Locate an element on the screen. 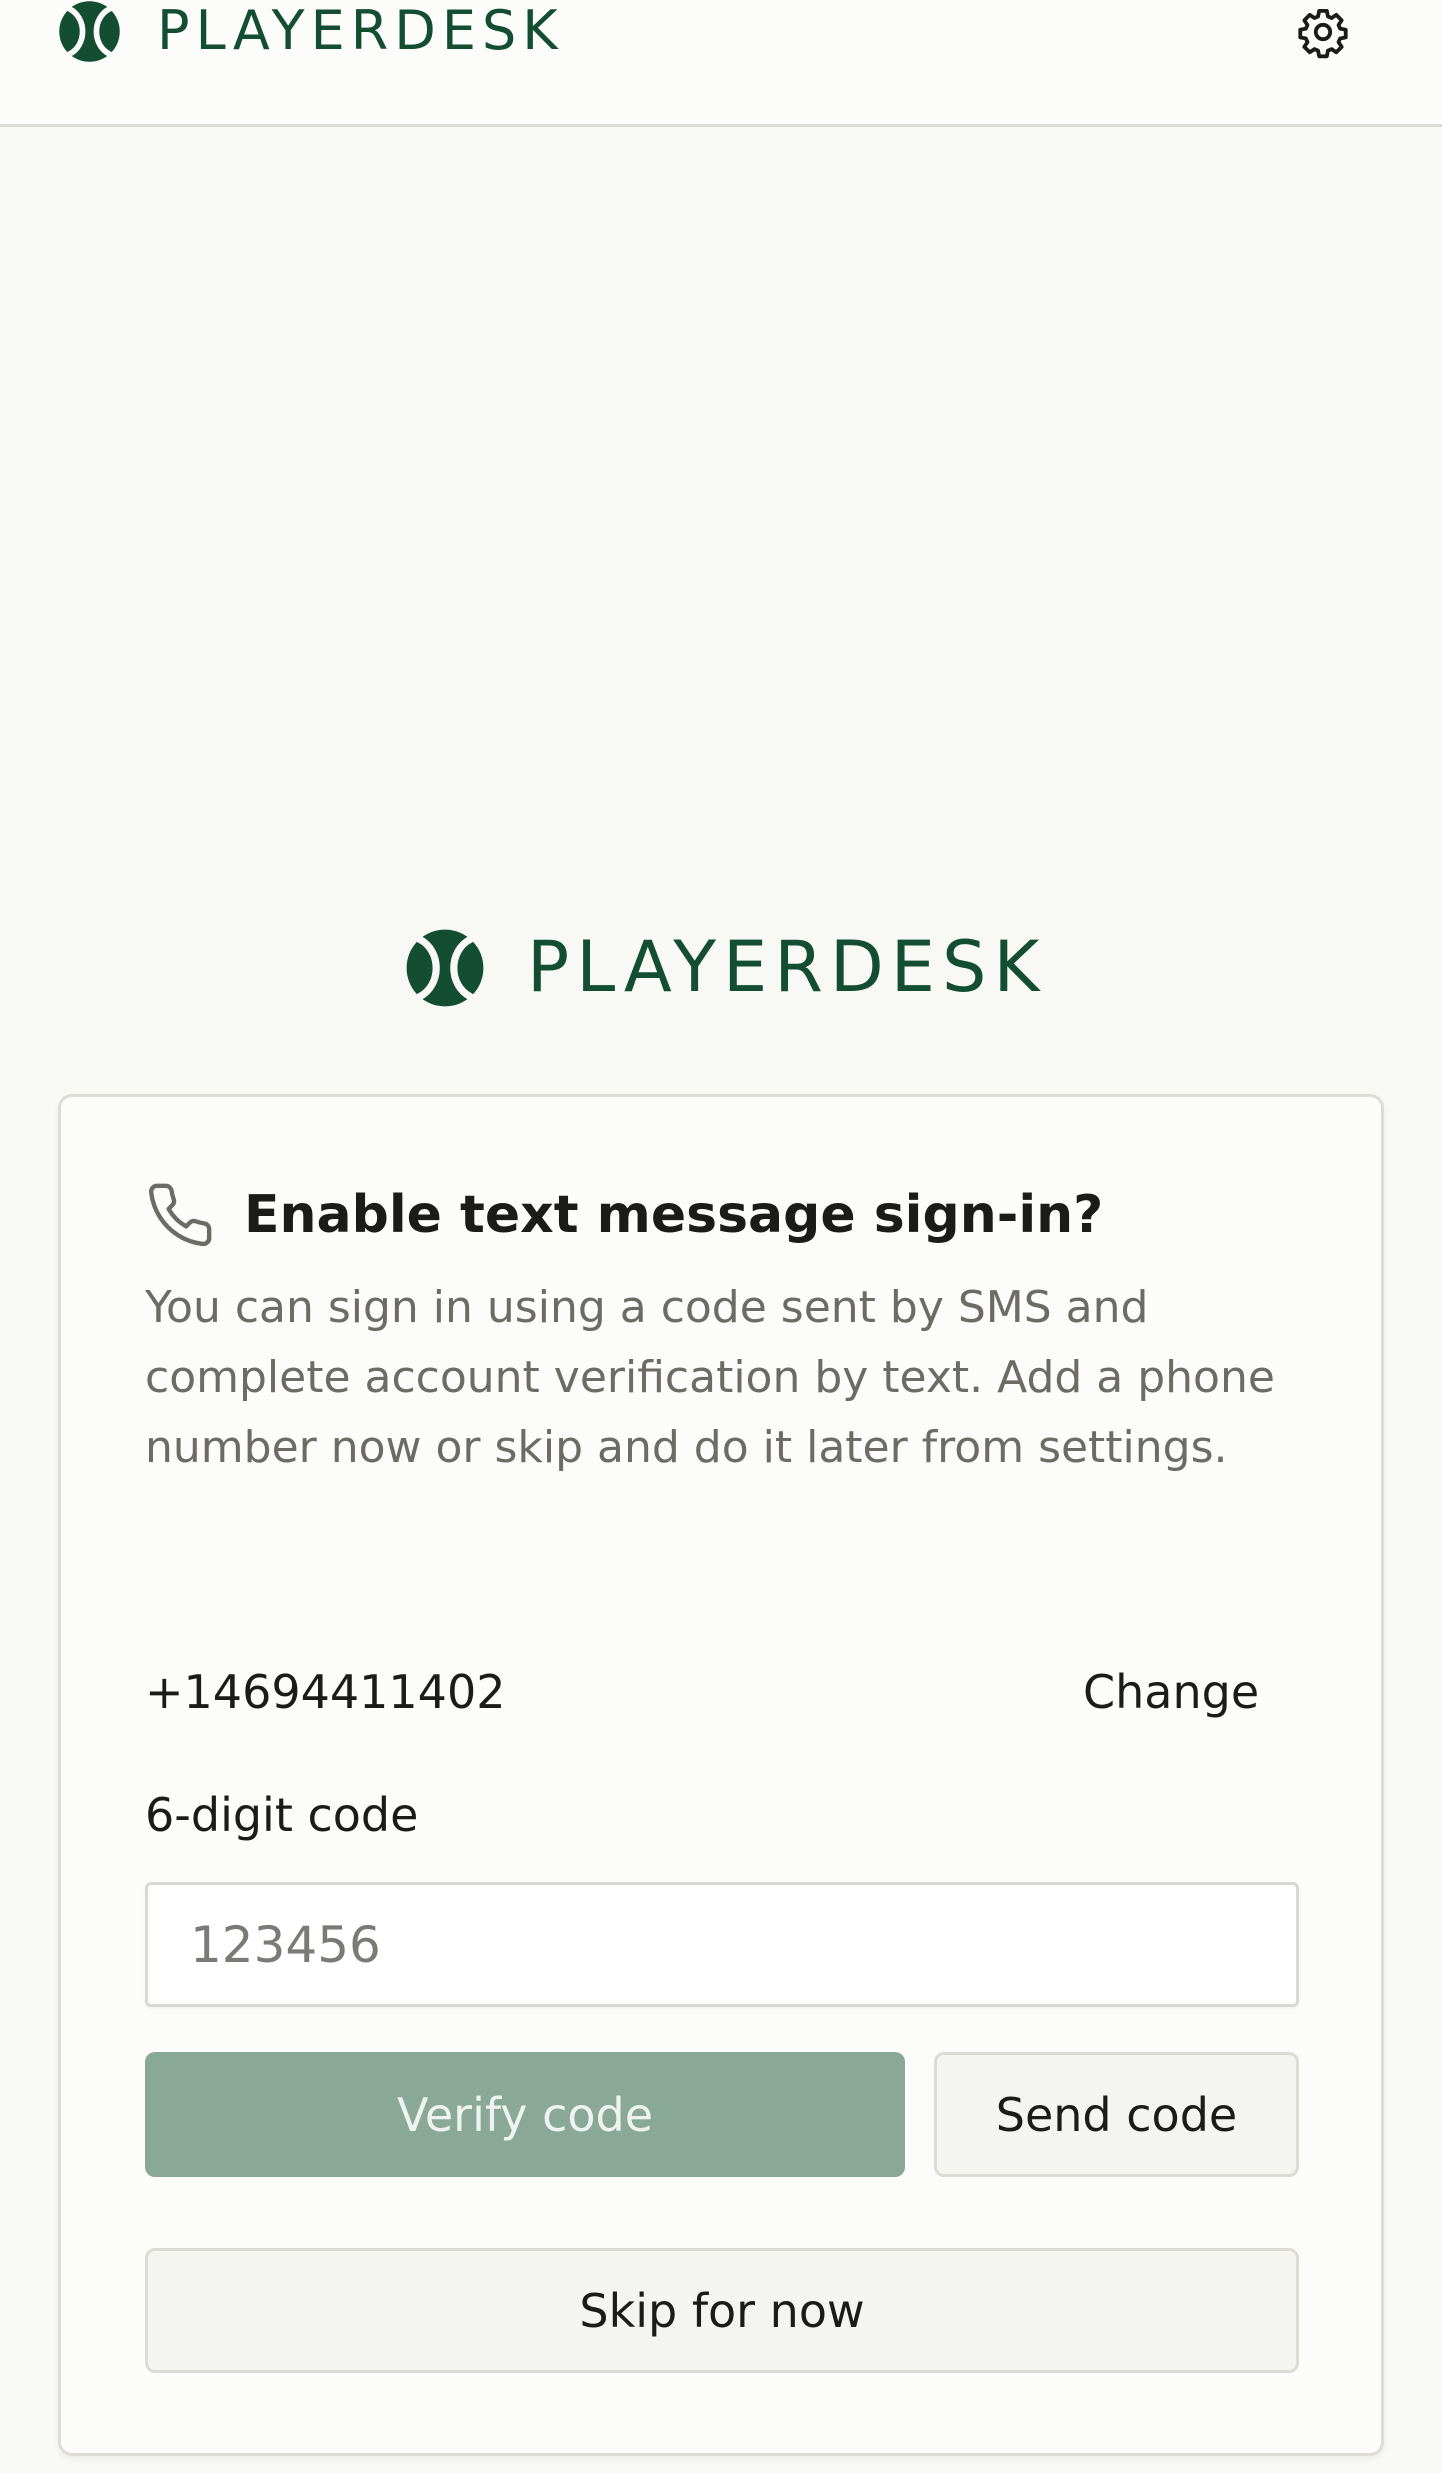  page-brand-name: PLAYERDESK is located at coordinates (787, 967).